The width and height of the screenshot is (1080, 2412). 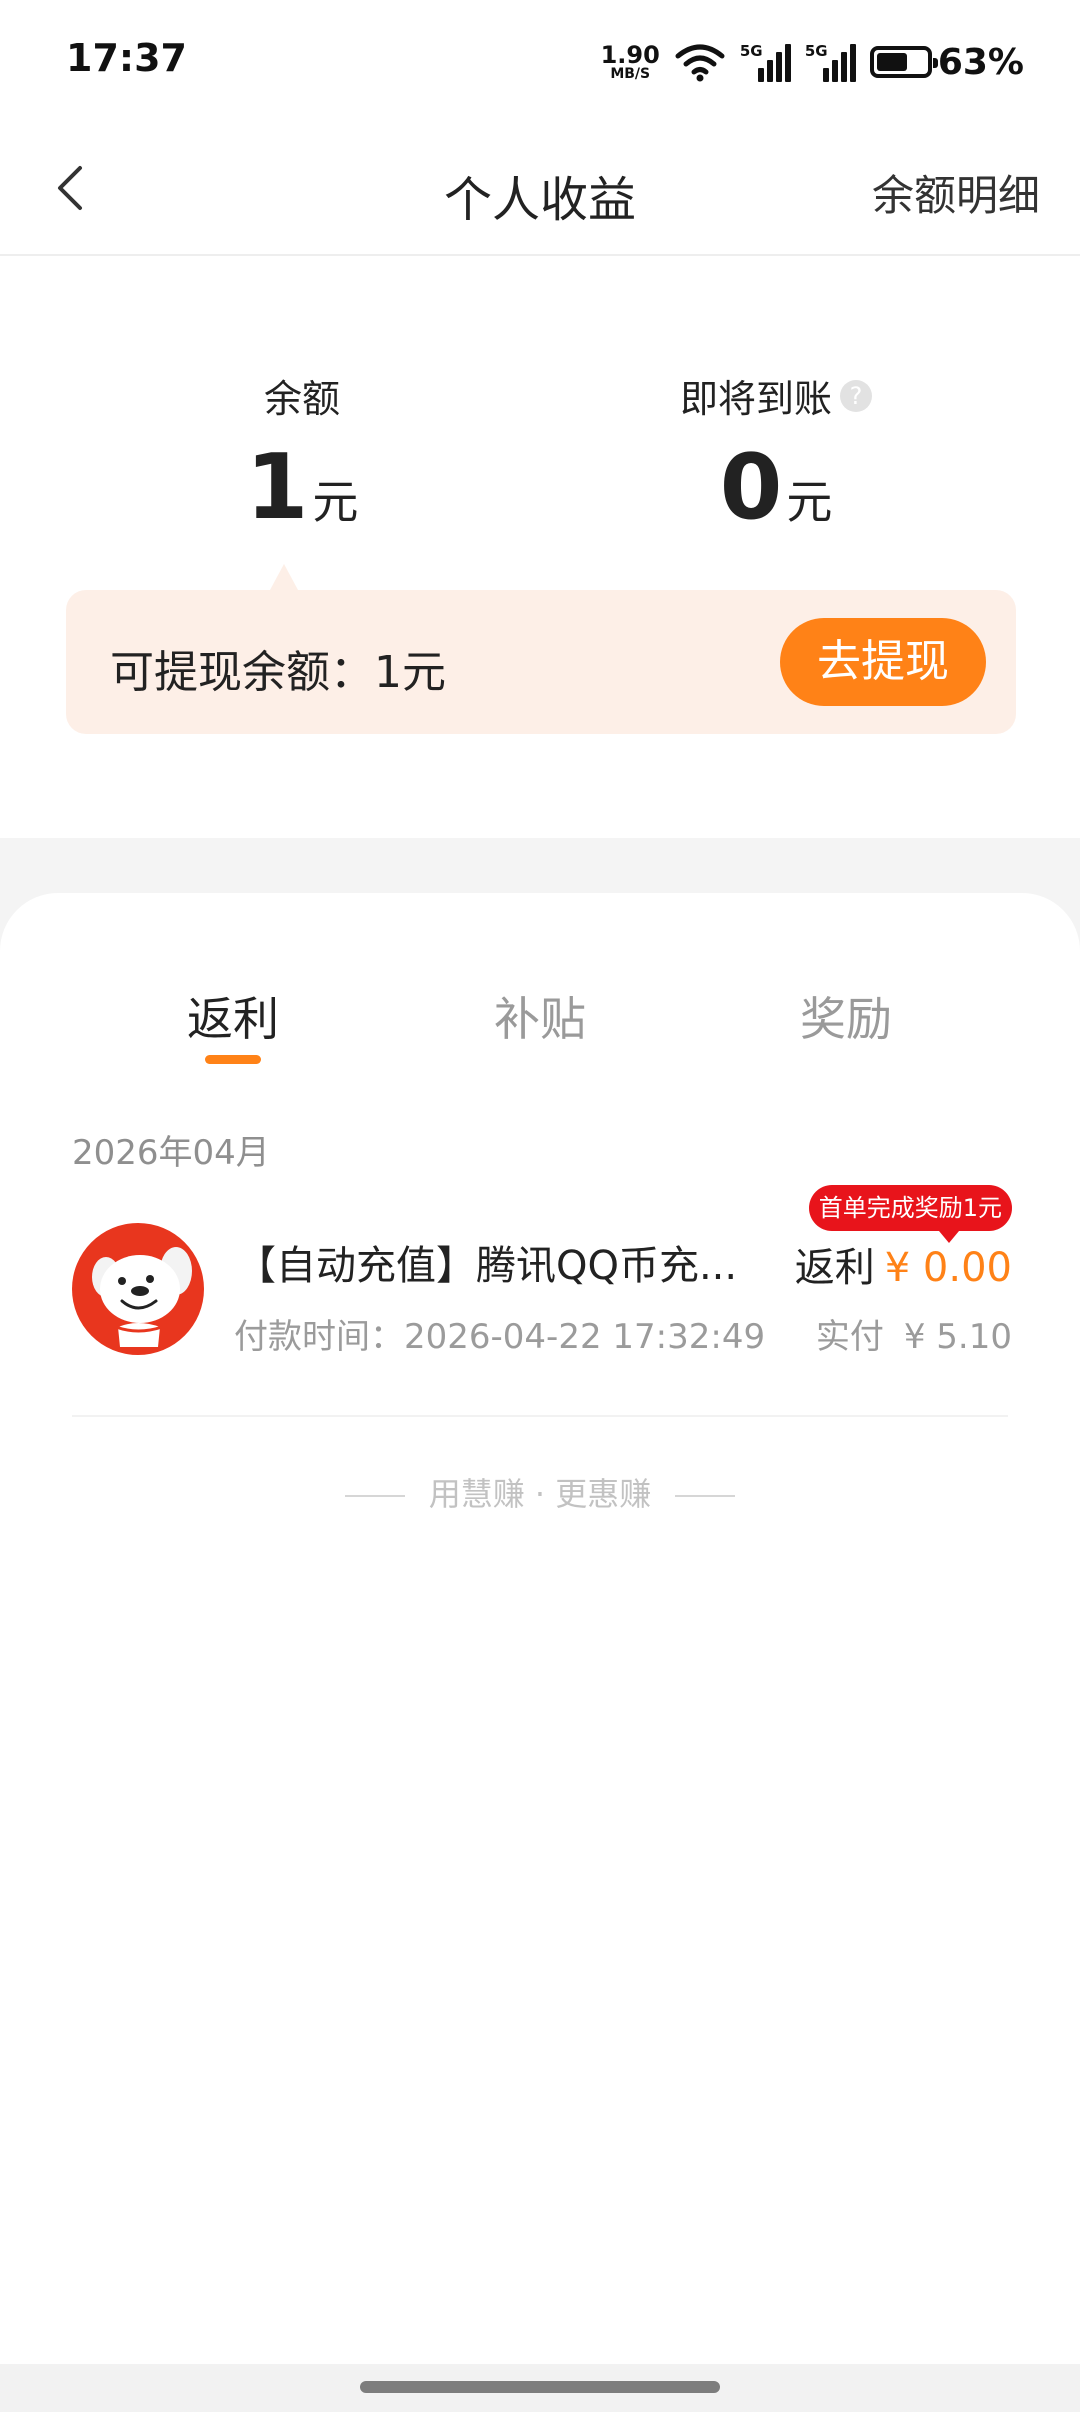 What do you see at coordinates (705, 1496) in the screenshot?
I see `slogan-right-line` at bounding box center [705, 1496].